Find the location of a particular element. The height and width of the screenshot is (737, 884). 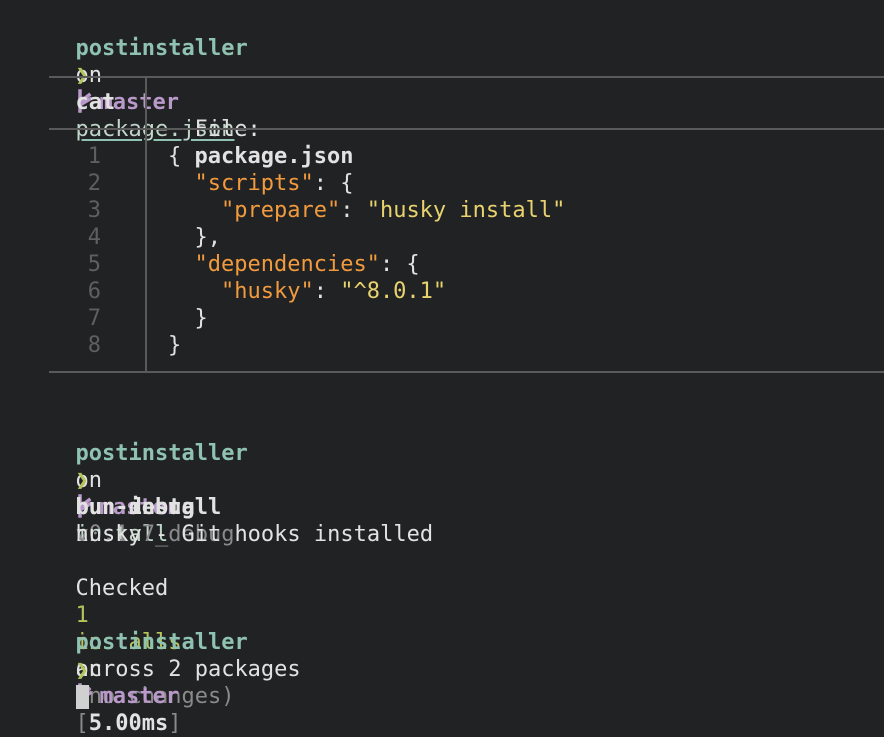

prompt-line-3: postinstaller on master is located at coordinates (148, 655).